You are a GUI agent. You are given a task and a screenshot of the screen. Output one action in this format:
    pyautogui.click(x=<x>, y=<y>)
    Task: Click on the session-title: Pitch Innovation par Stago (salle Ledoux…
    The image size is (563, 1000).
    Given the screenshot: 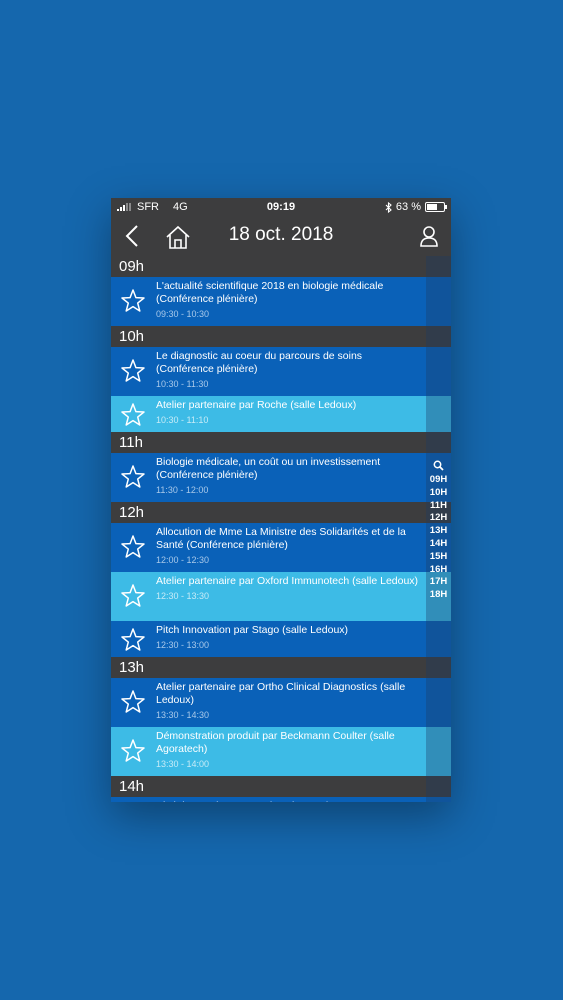 What is the action you would take?
    pyautogui.click(x=252, y=630)
    